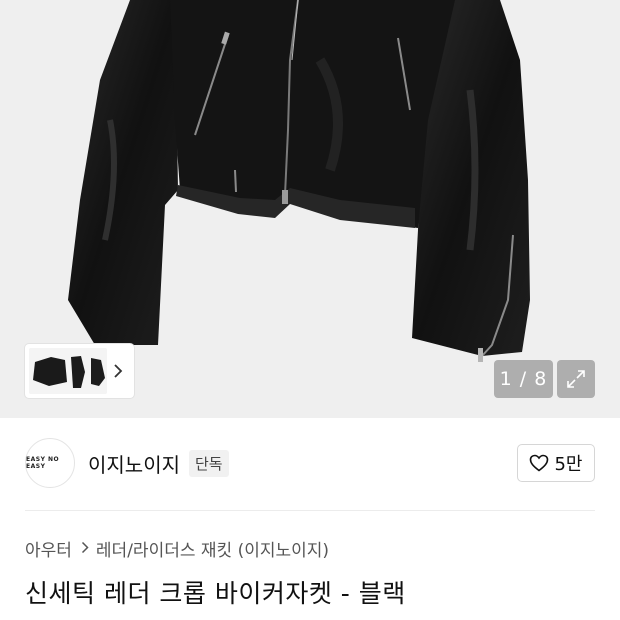  I want to click on expand-icon, so click(576, 379).